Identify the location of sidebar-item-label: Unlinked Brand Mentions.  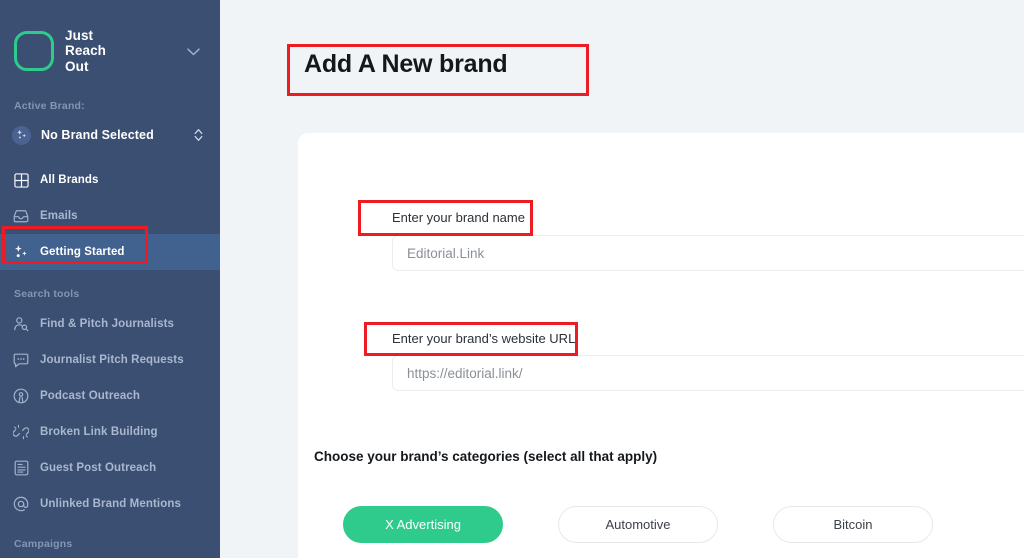
(110, 504).